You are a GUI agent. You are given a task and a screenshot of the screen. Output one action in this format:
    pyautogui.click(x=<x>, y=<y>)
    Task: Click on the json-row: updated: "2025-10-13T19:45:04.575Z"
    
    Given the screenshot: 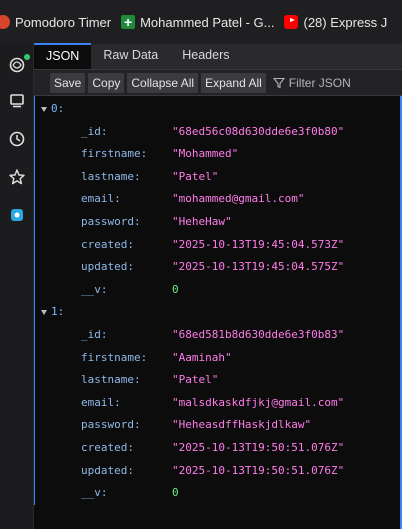 What is the action you would take?
    pyautogui.click(x=218, y=267)
    